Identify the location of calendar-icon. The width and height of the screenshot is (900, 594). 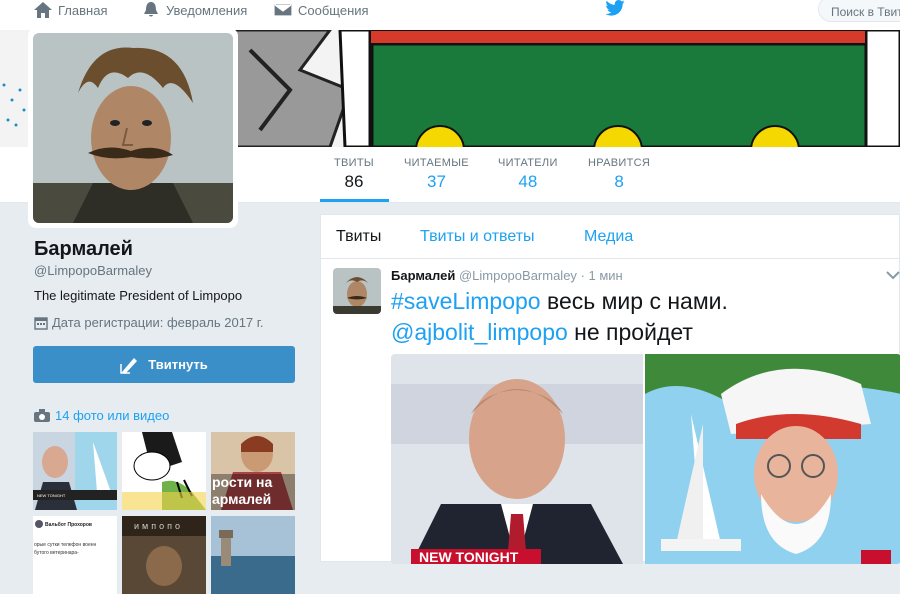
(41, 323).